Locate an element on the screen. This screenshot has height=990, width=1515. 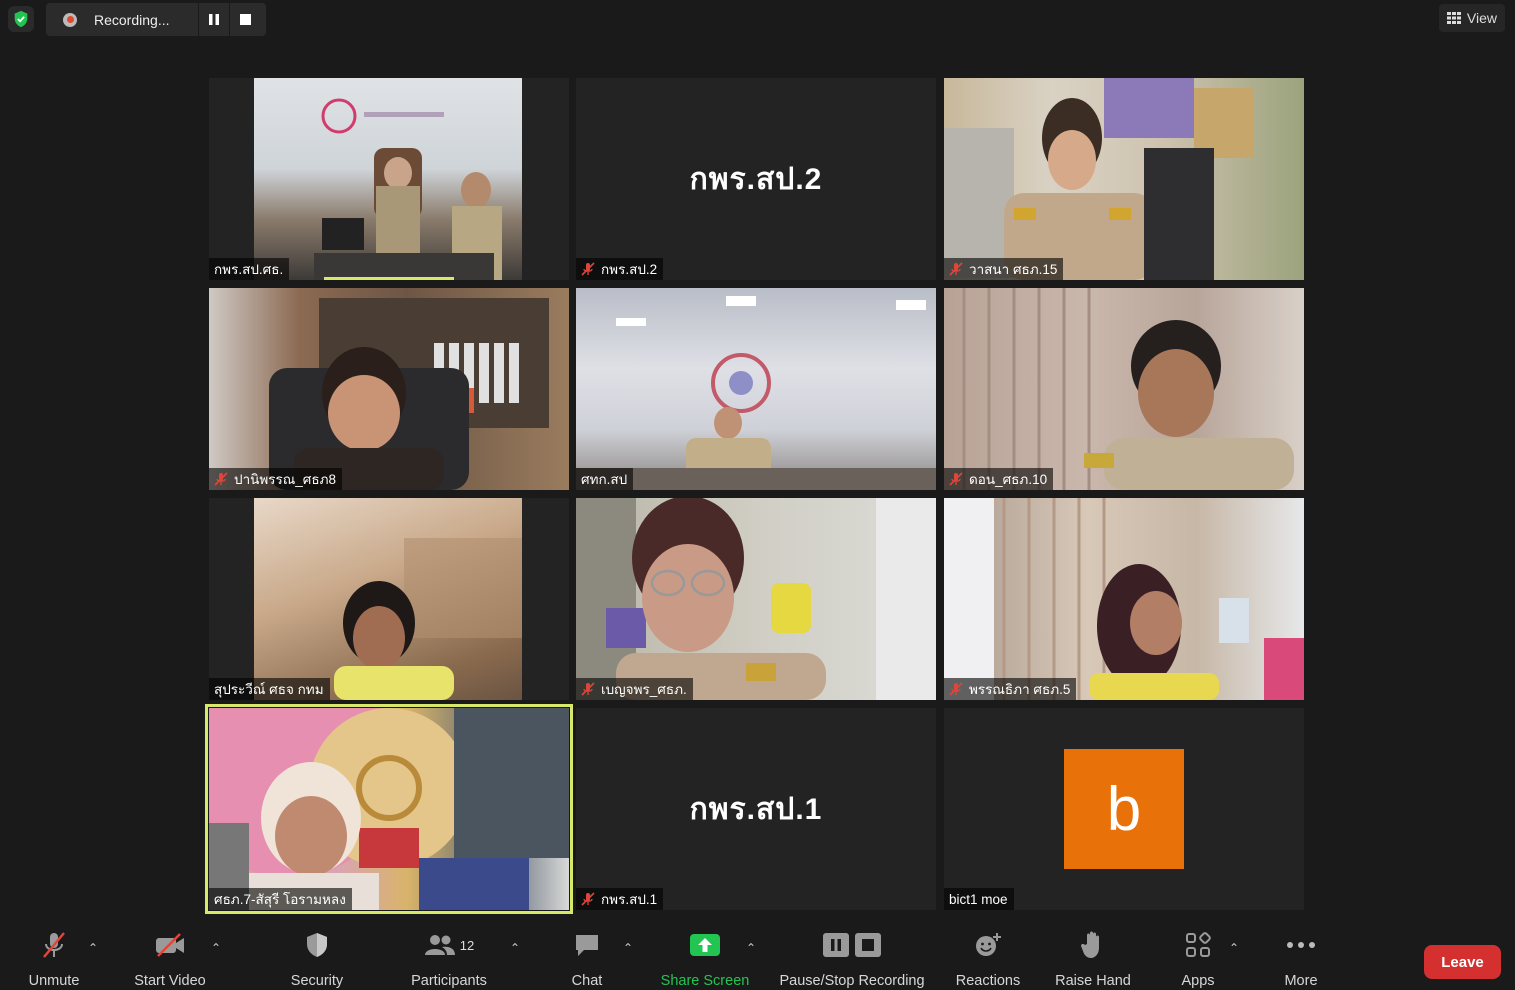
video-tile: ปานิพรรณ_ศธภ8 is located at coordinates (389, 389).